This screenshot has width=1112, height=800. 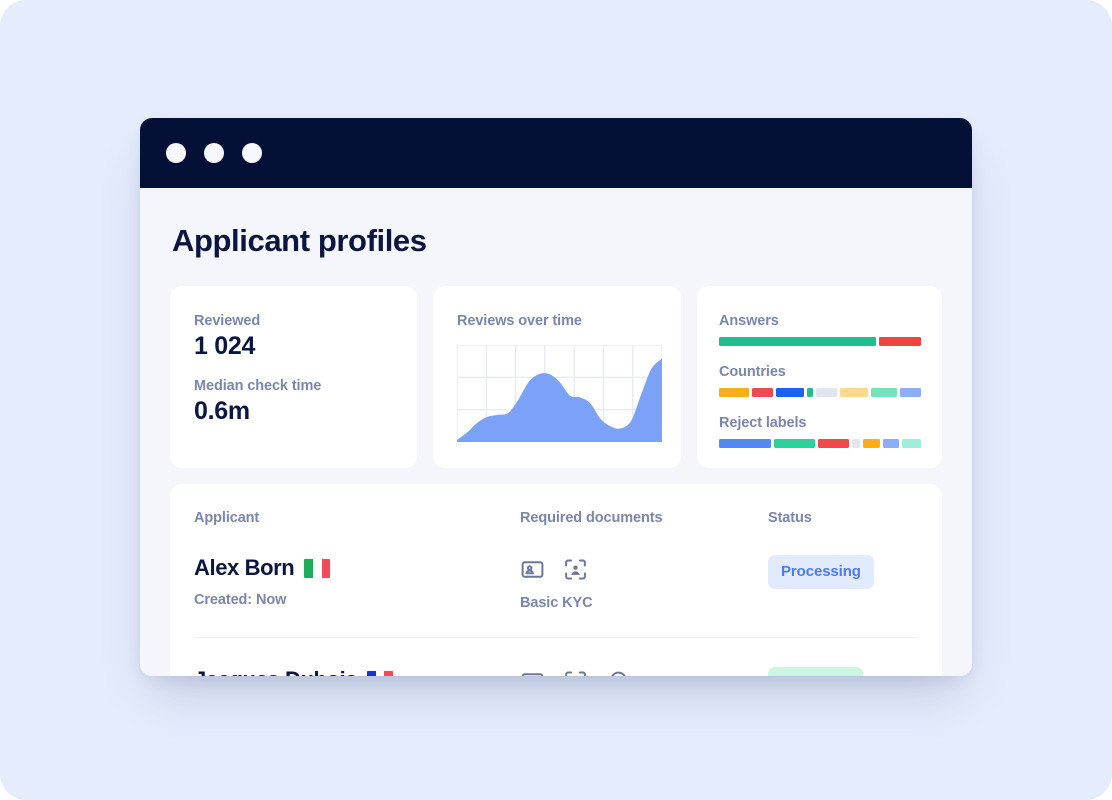 I want to click on breakdown-reject-labels-bar, so click(x=820, y=443).